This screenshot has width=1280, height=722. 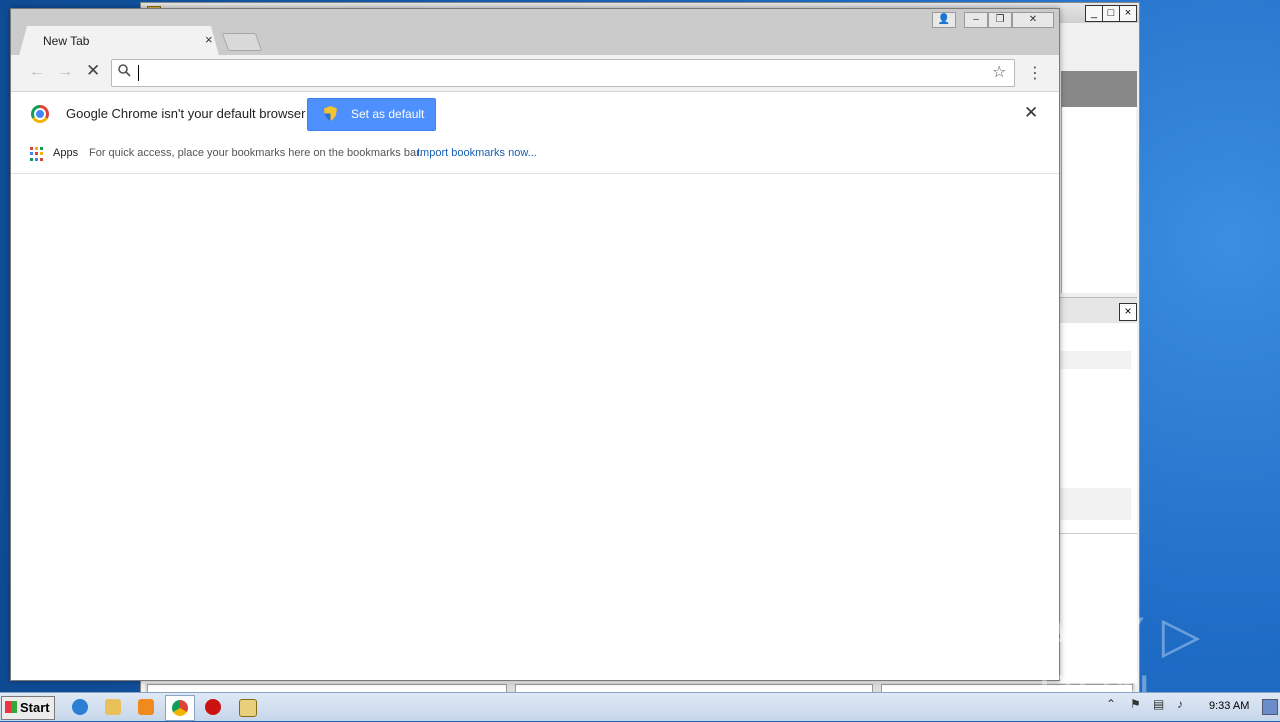 What do you see at coordinates (11, 707) in the screenshot?
I see `windows-logo-icon` at bounding box center [11, 707].